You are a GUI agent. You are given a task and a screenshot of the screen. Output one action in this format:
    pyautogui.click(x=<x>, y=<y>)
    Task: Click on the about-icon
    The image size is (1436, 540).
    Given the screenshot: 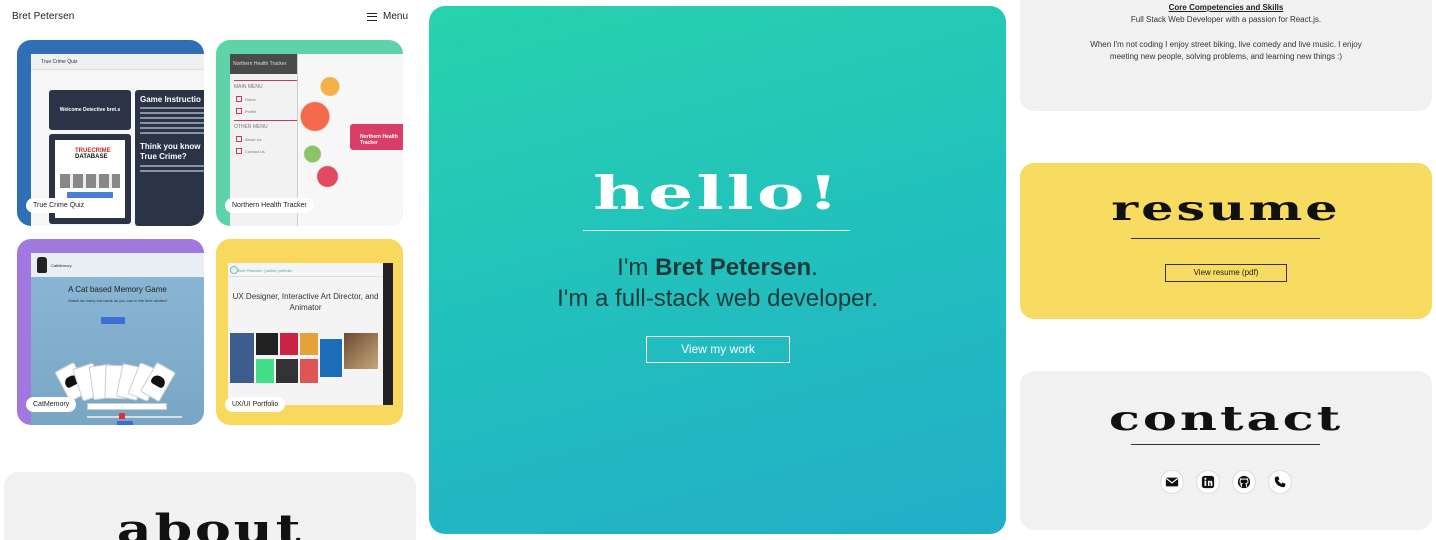 What is the action you would take?
    pyautogui.click(x=239, y=139)
    